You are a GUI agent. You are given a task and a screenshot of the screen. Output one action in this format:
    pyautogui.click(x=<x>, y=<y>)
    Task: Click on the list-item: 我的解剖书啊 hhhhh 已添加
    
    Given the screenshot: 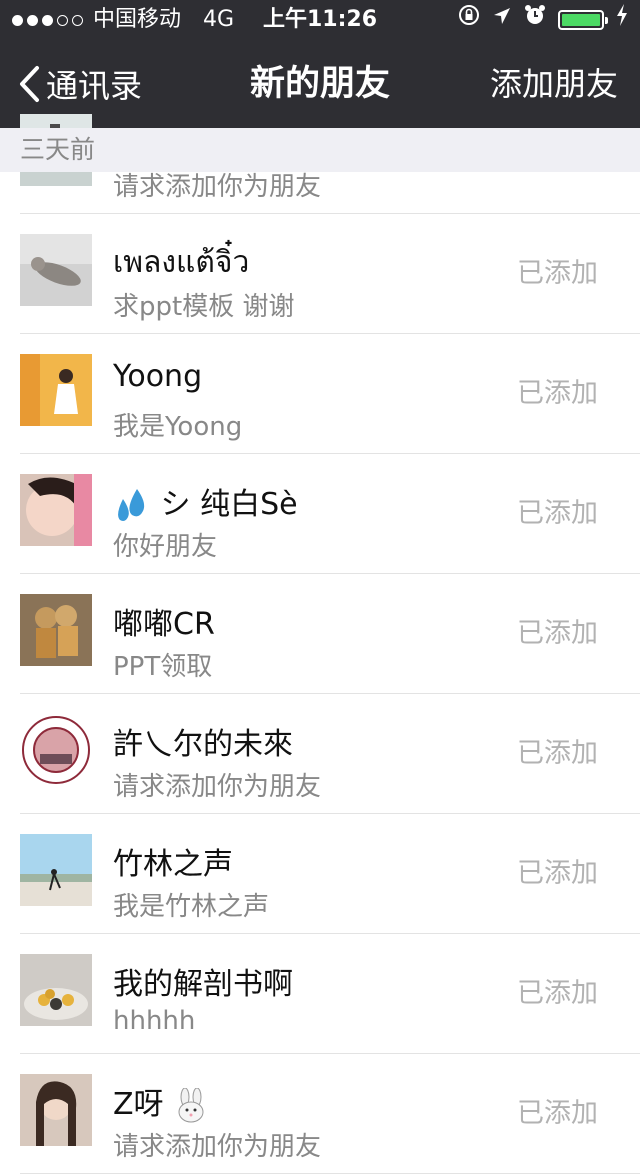 What is the action you would take?
    pyautogui.click(x=330, y=994)
    